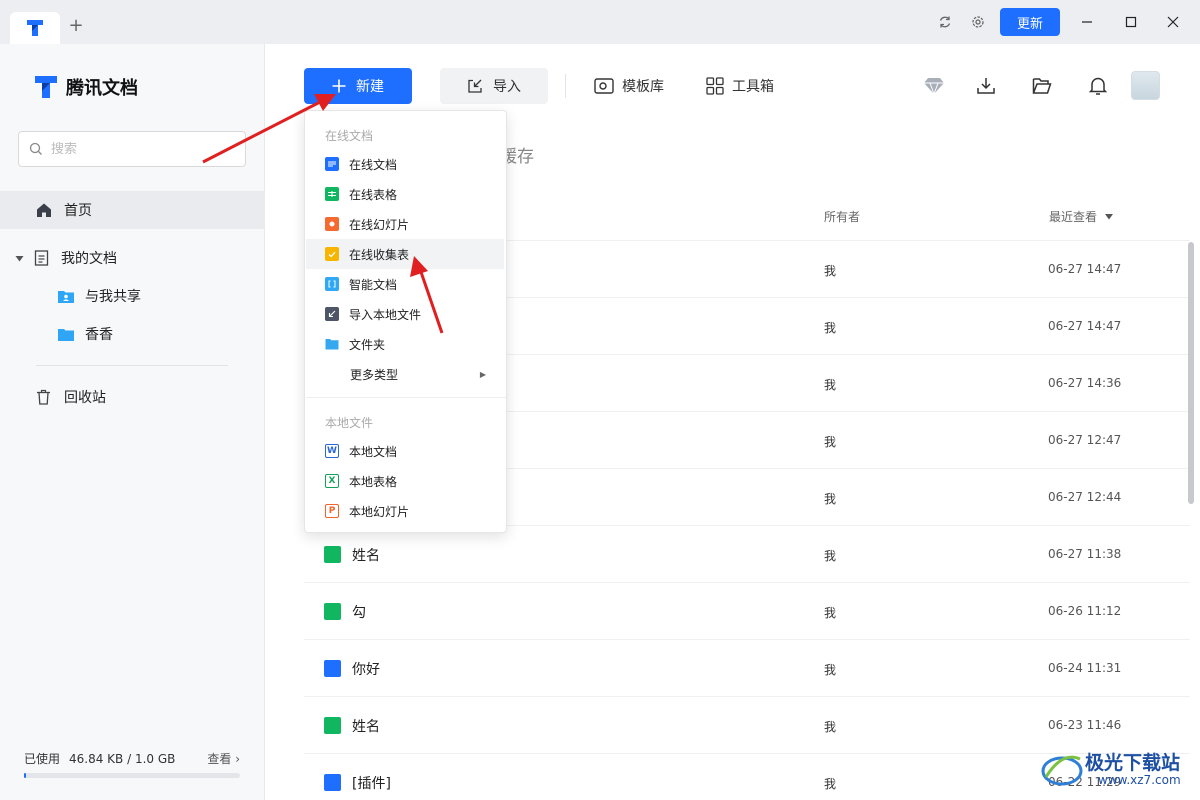 This screenshot has height=800, width=1200. What do you see at coordinates (1085, 497) in the screenshot?
I see `file-time: 06-27 12:44` at bounding box center [1085, 497].